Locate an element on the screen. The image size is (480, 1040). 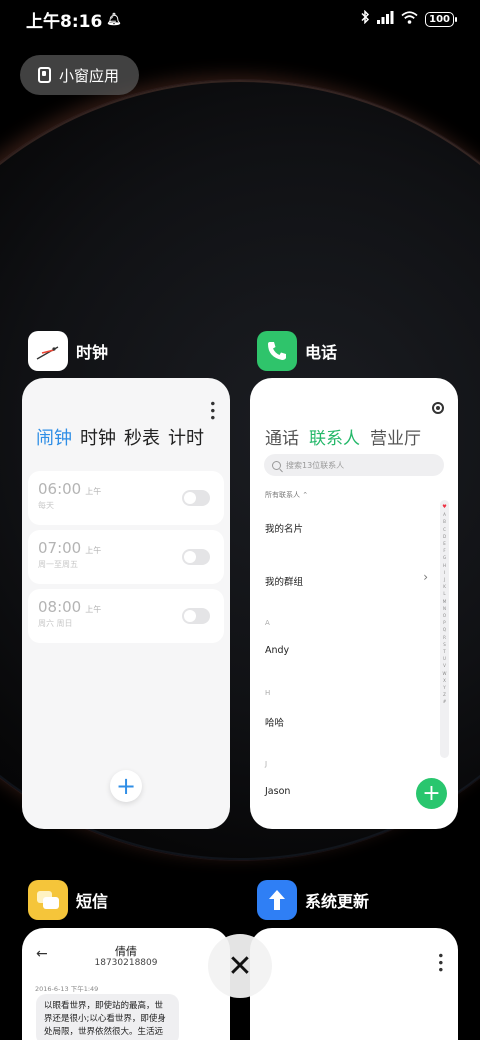
alphabet-index-letter: I is located at coordinates (444, 572).